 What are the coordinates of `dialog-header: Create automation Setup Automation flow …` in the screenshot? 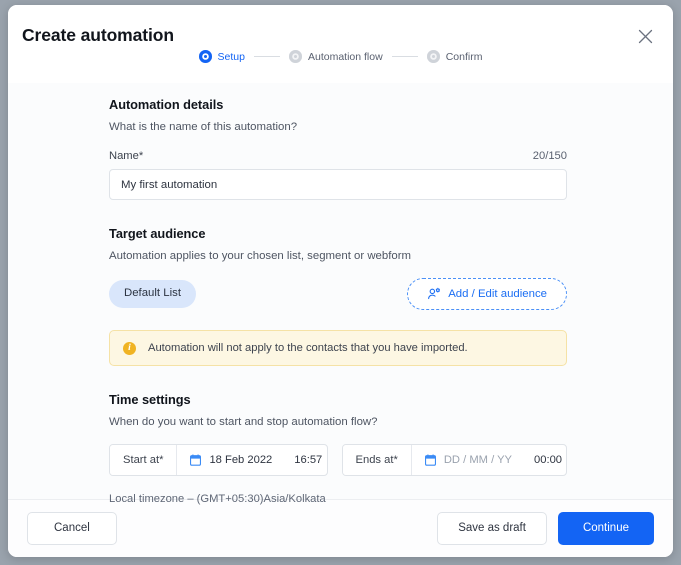 It's located at (340, 44).